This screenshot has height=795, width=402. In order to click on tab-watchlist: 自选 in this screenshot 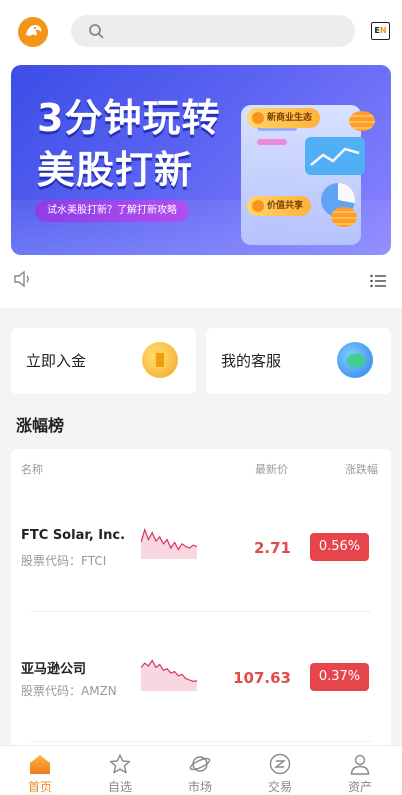, I will do `click(120, 770)`.